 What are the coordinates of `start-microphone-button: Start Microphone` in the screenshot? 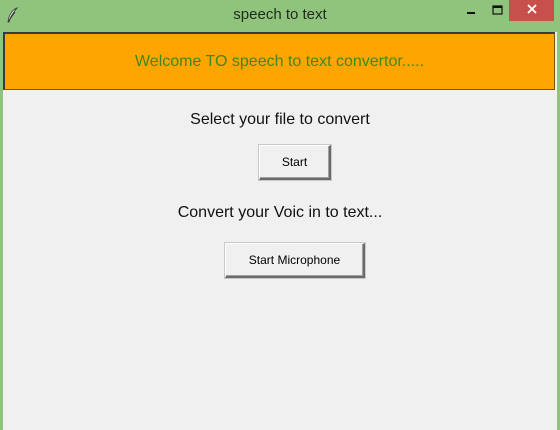 It's located at (295, 260).